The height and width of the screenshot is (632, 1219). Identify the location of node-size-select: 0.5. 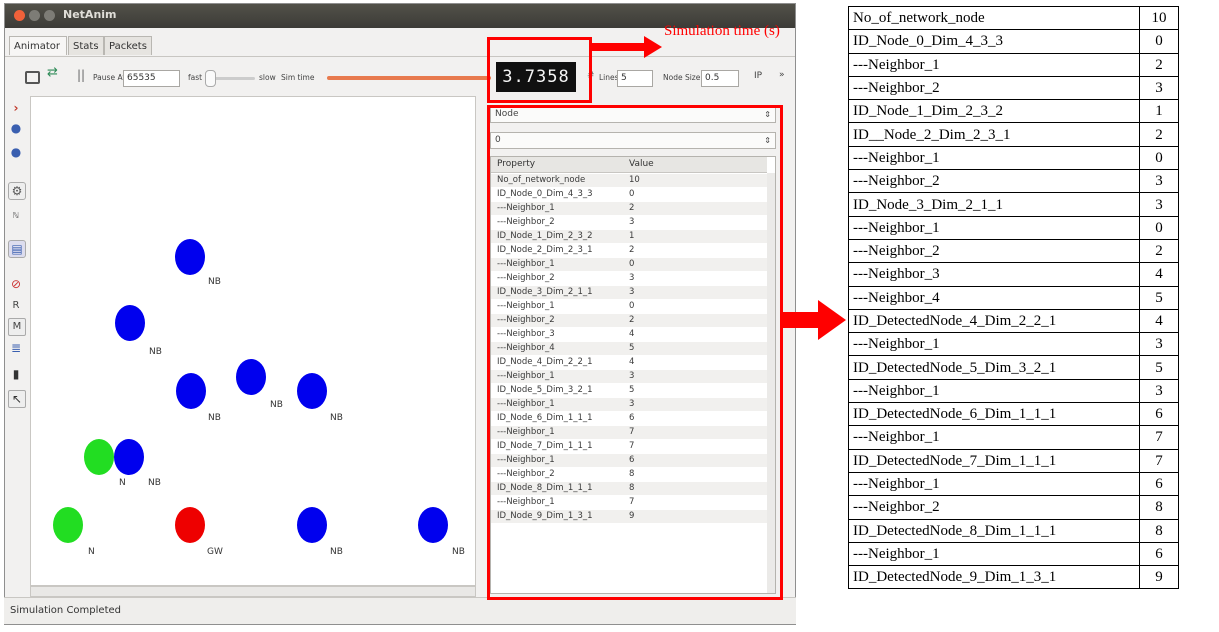
(720, 78).